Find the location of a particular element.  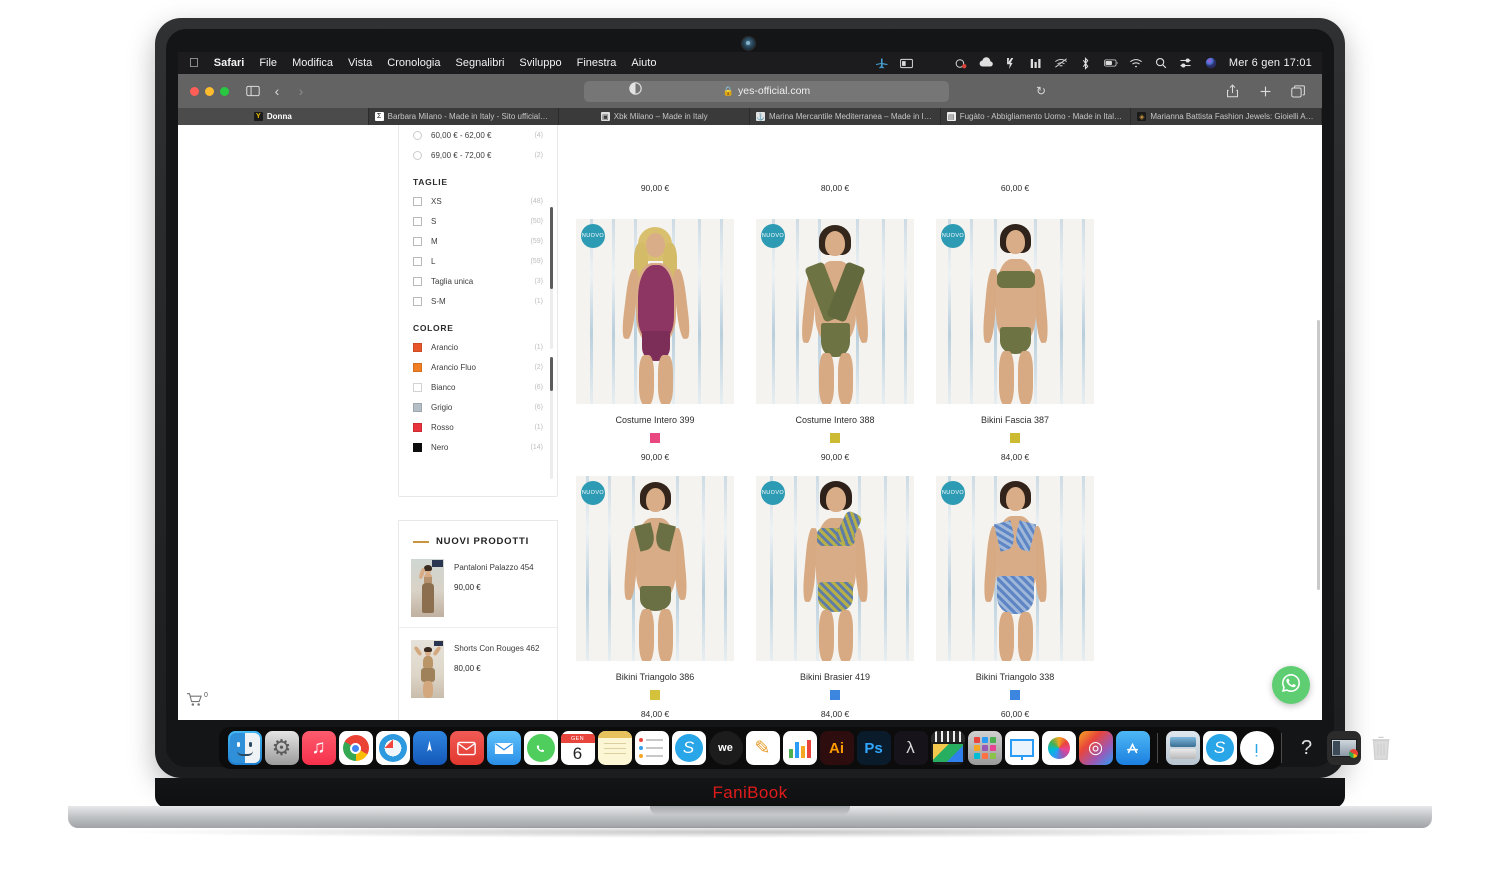

product-card-bikini-triangolo-386: NUOVO Bikini Triangolo 386 84,00 € is located at coordinates (655, 597).